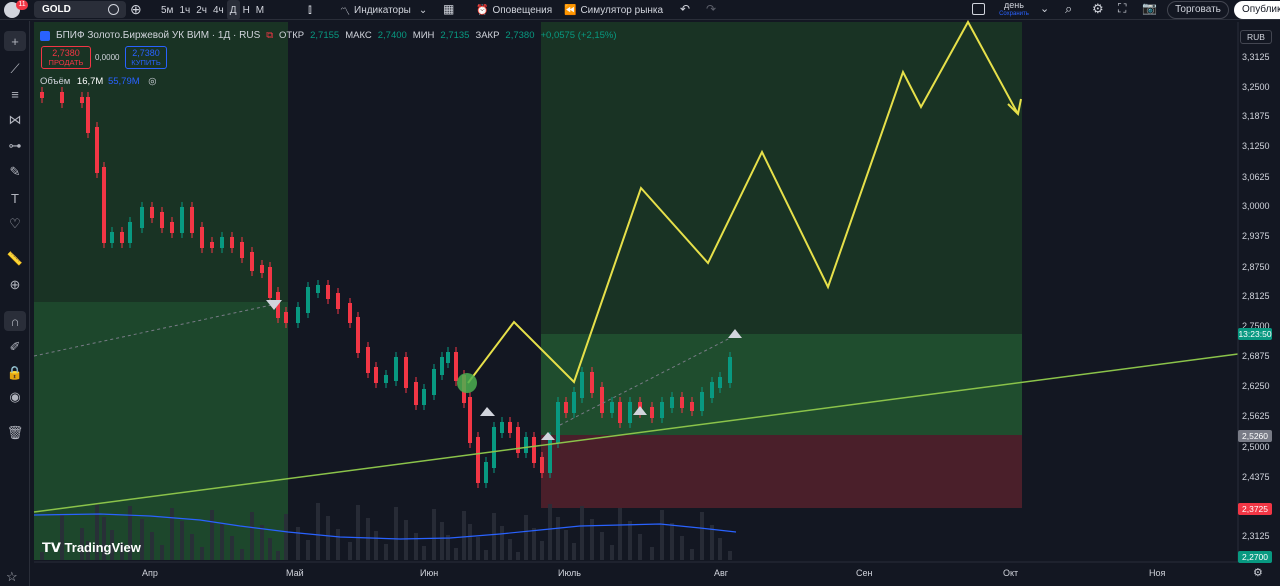 The height and width of the screenshot is (586, 1280). Describe the element at coordinates (152, 81) in the screenshot. I see `visibility-eye-icon: ◎` at that location.